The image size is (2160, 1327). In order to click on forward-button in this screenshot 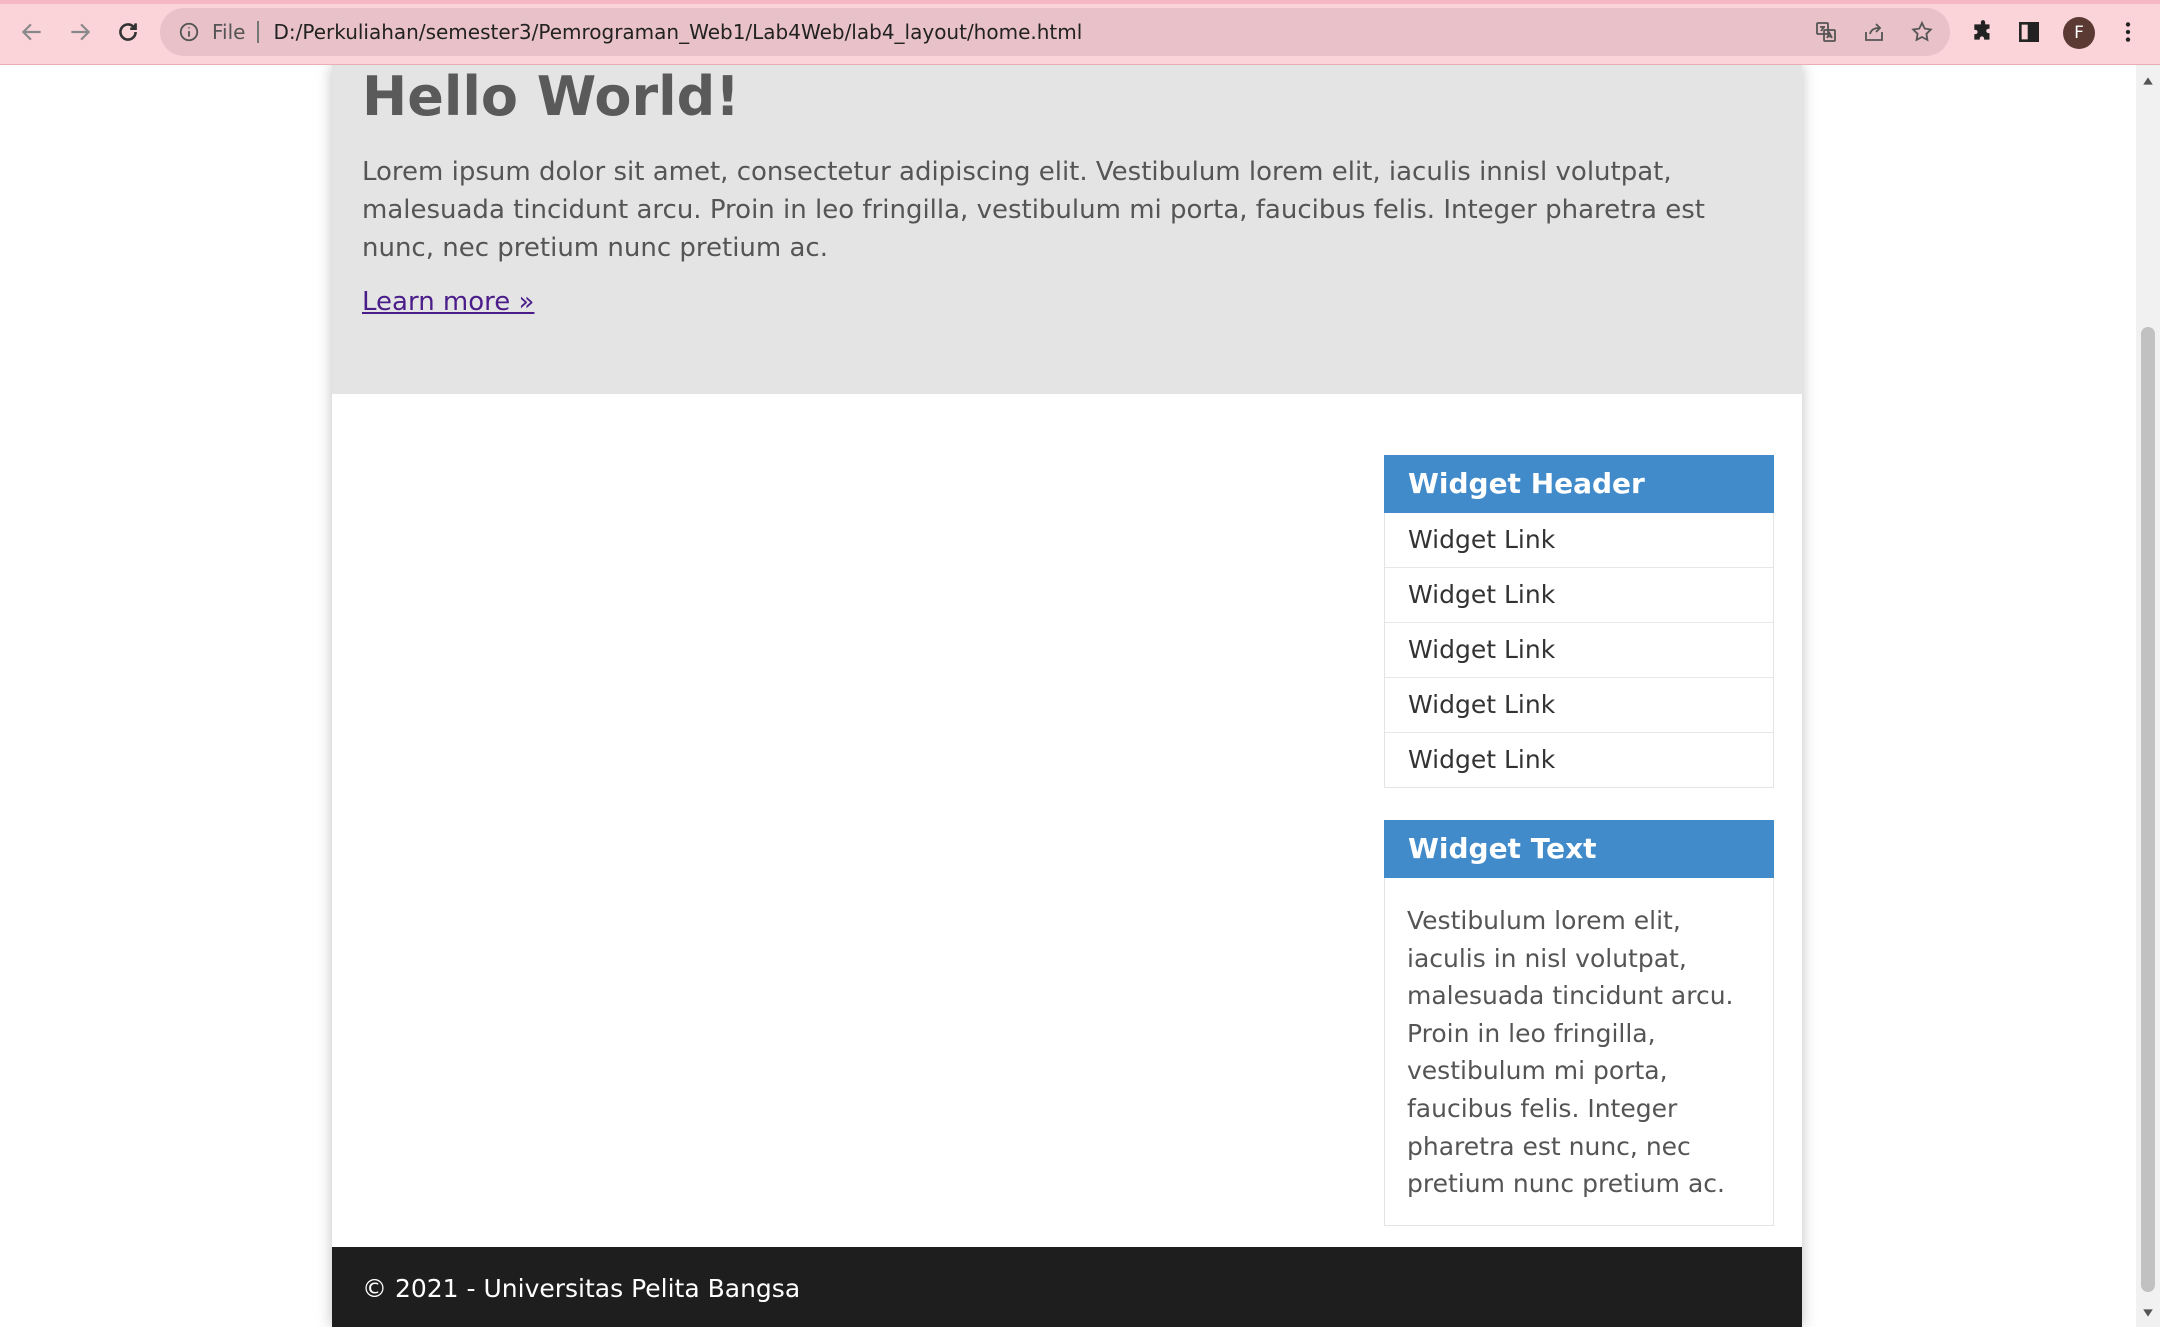, I will do `click(80, 32)`.